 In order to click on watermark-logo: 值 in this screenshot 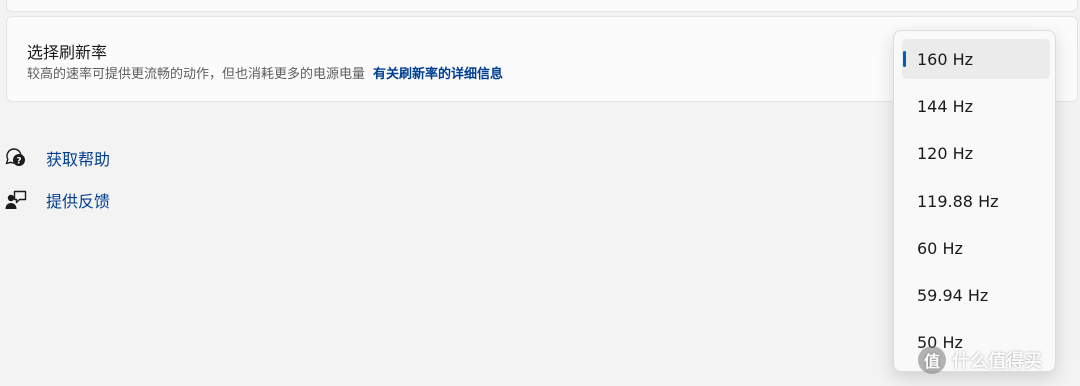, I will do `click(932, 360)`.